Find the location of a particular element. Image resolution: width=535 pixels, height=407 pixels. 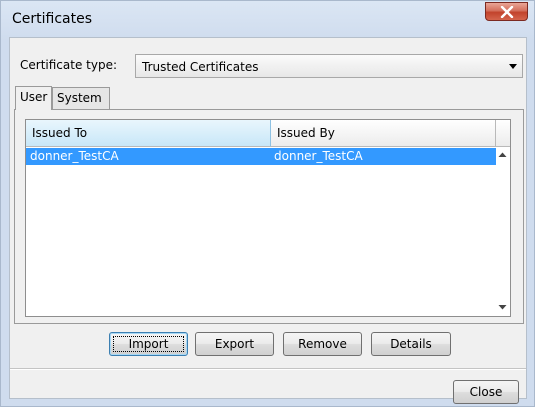

tab-system-label: System is located at coordinates (79, 98).